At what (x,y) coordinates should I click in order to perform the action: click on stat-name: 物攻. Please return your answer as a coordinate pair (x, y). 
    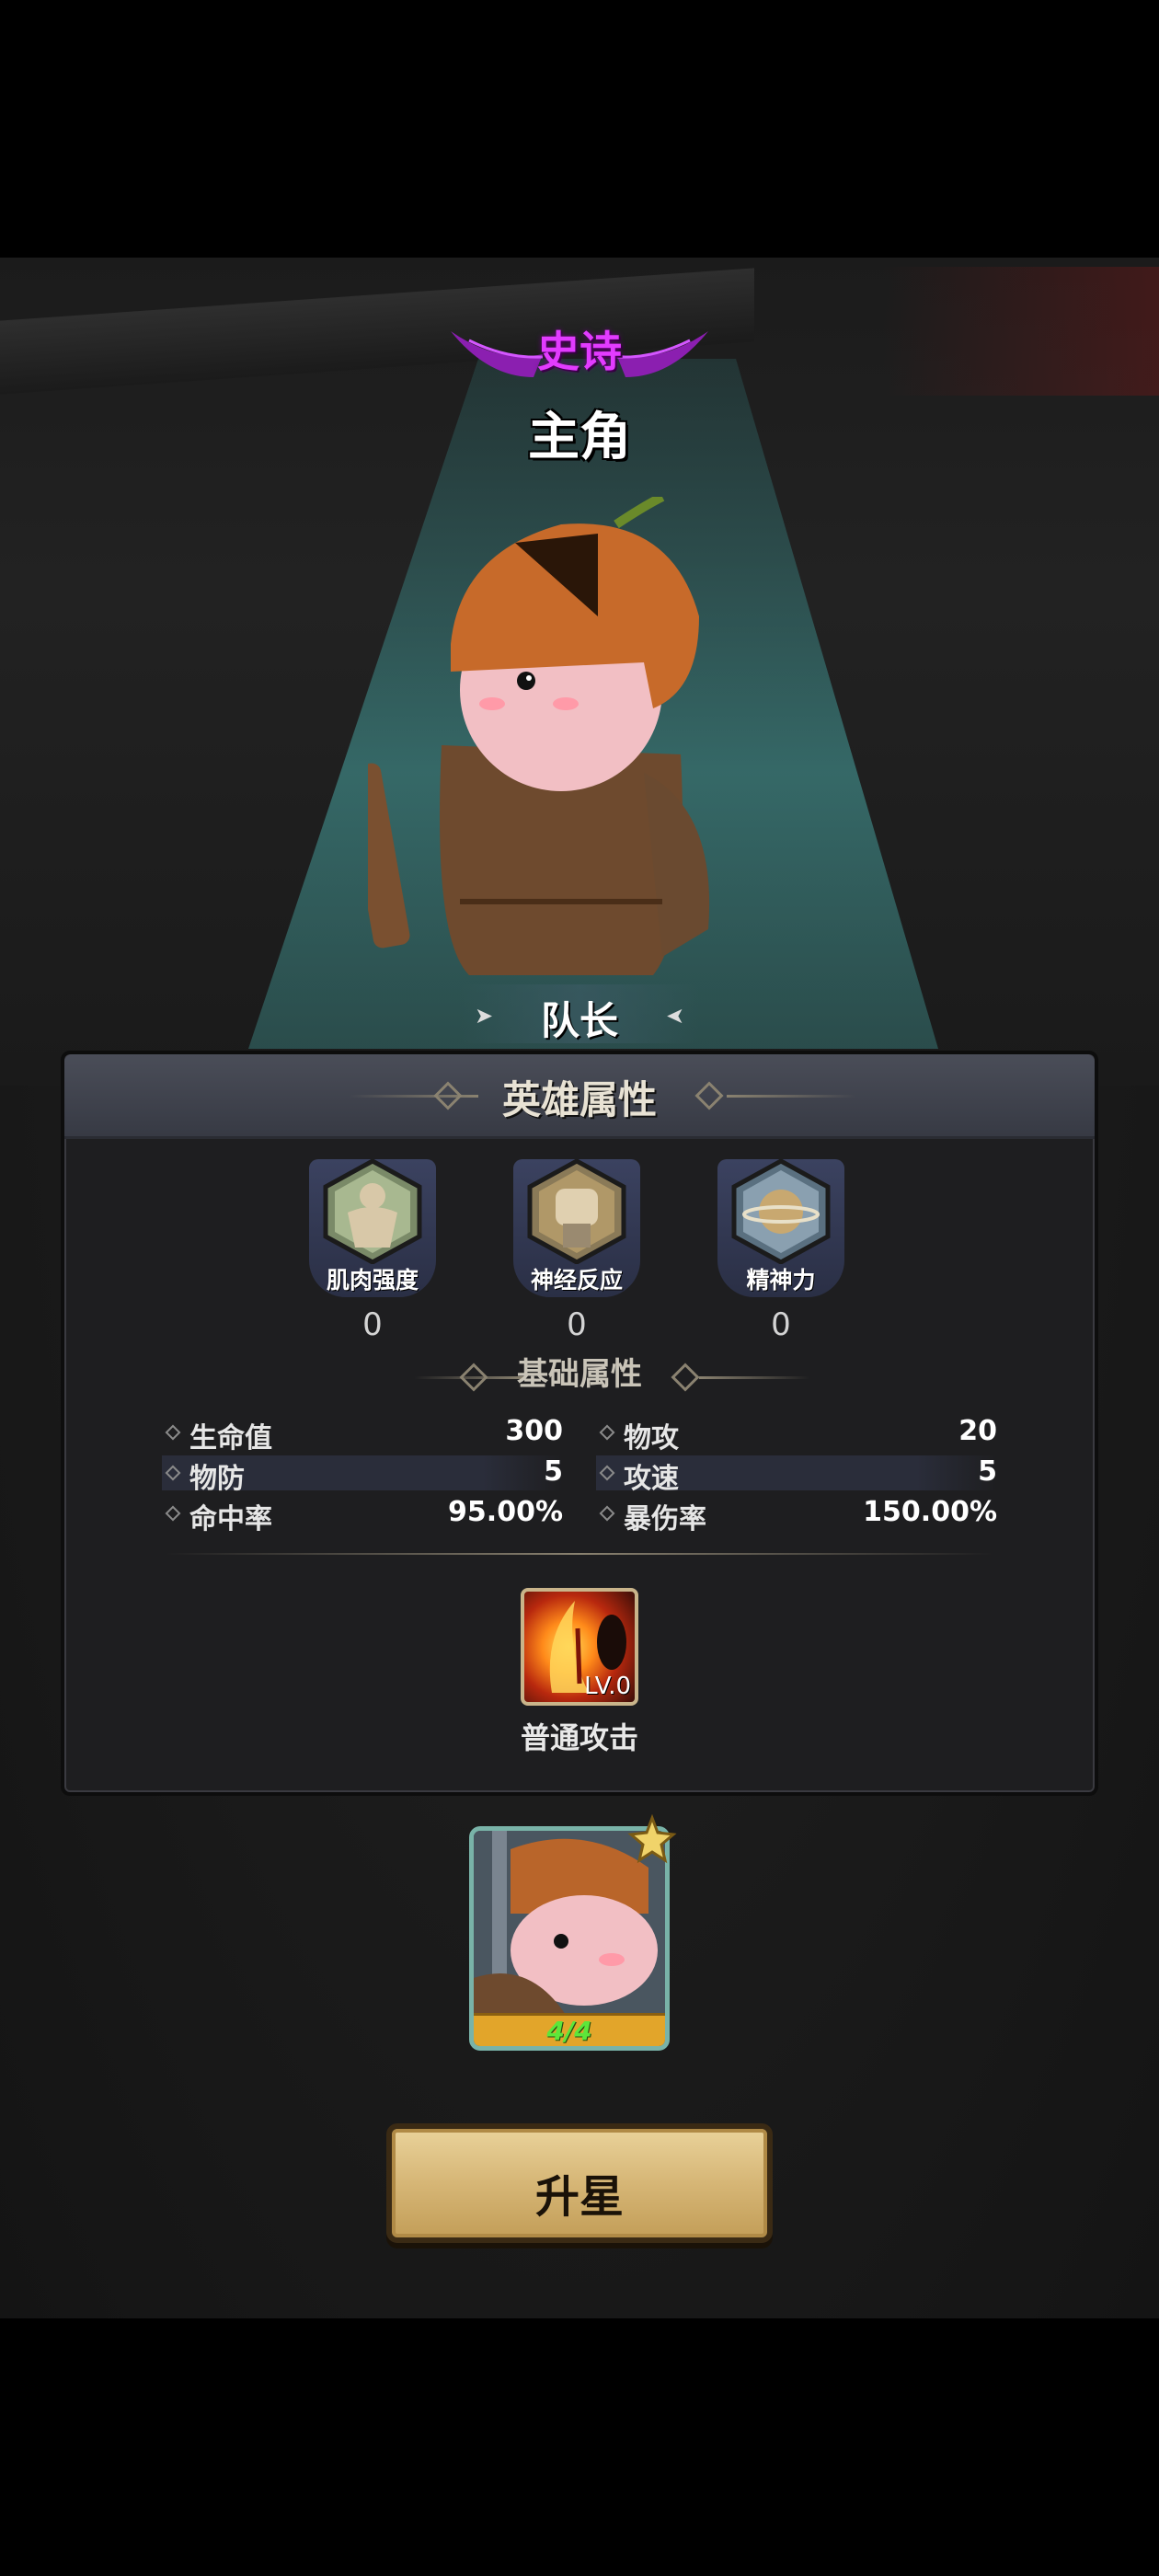
    Looking at the image, I should click on (651, 1438).